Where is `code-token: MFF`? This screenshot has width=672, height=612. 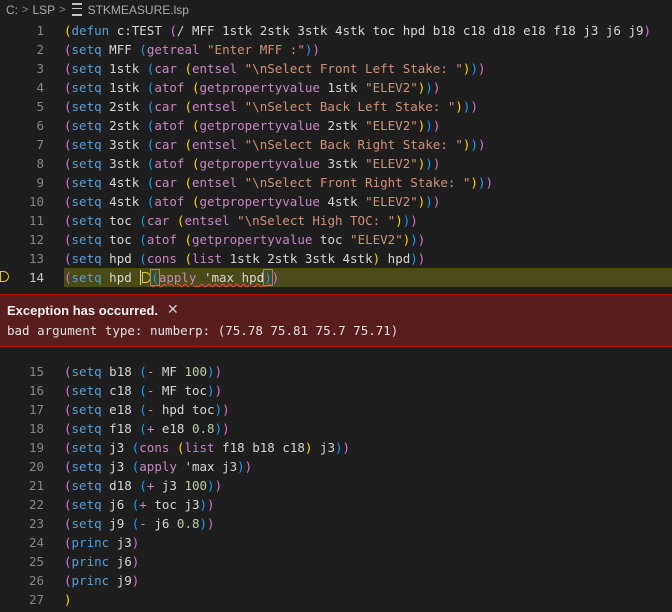
code-token: MFF is located at coordinates (120, 49).